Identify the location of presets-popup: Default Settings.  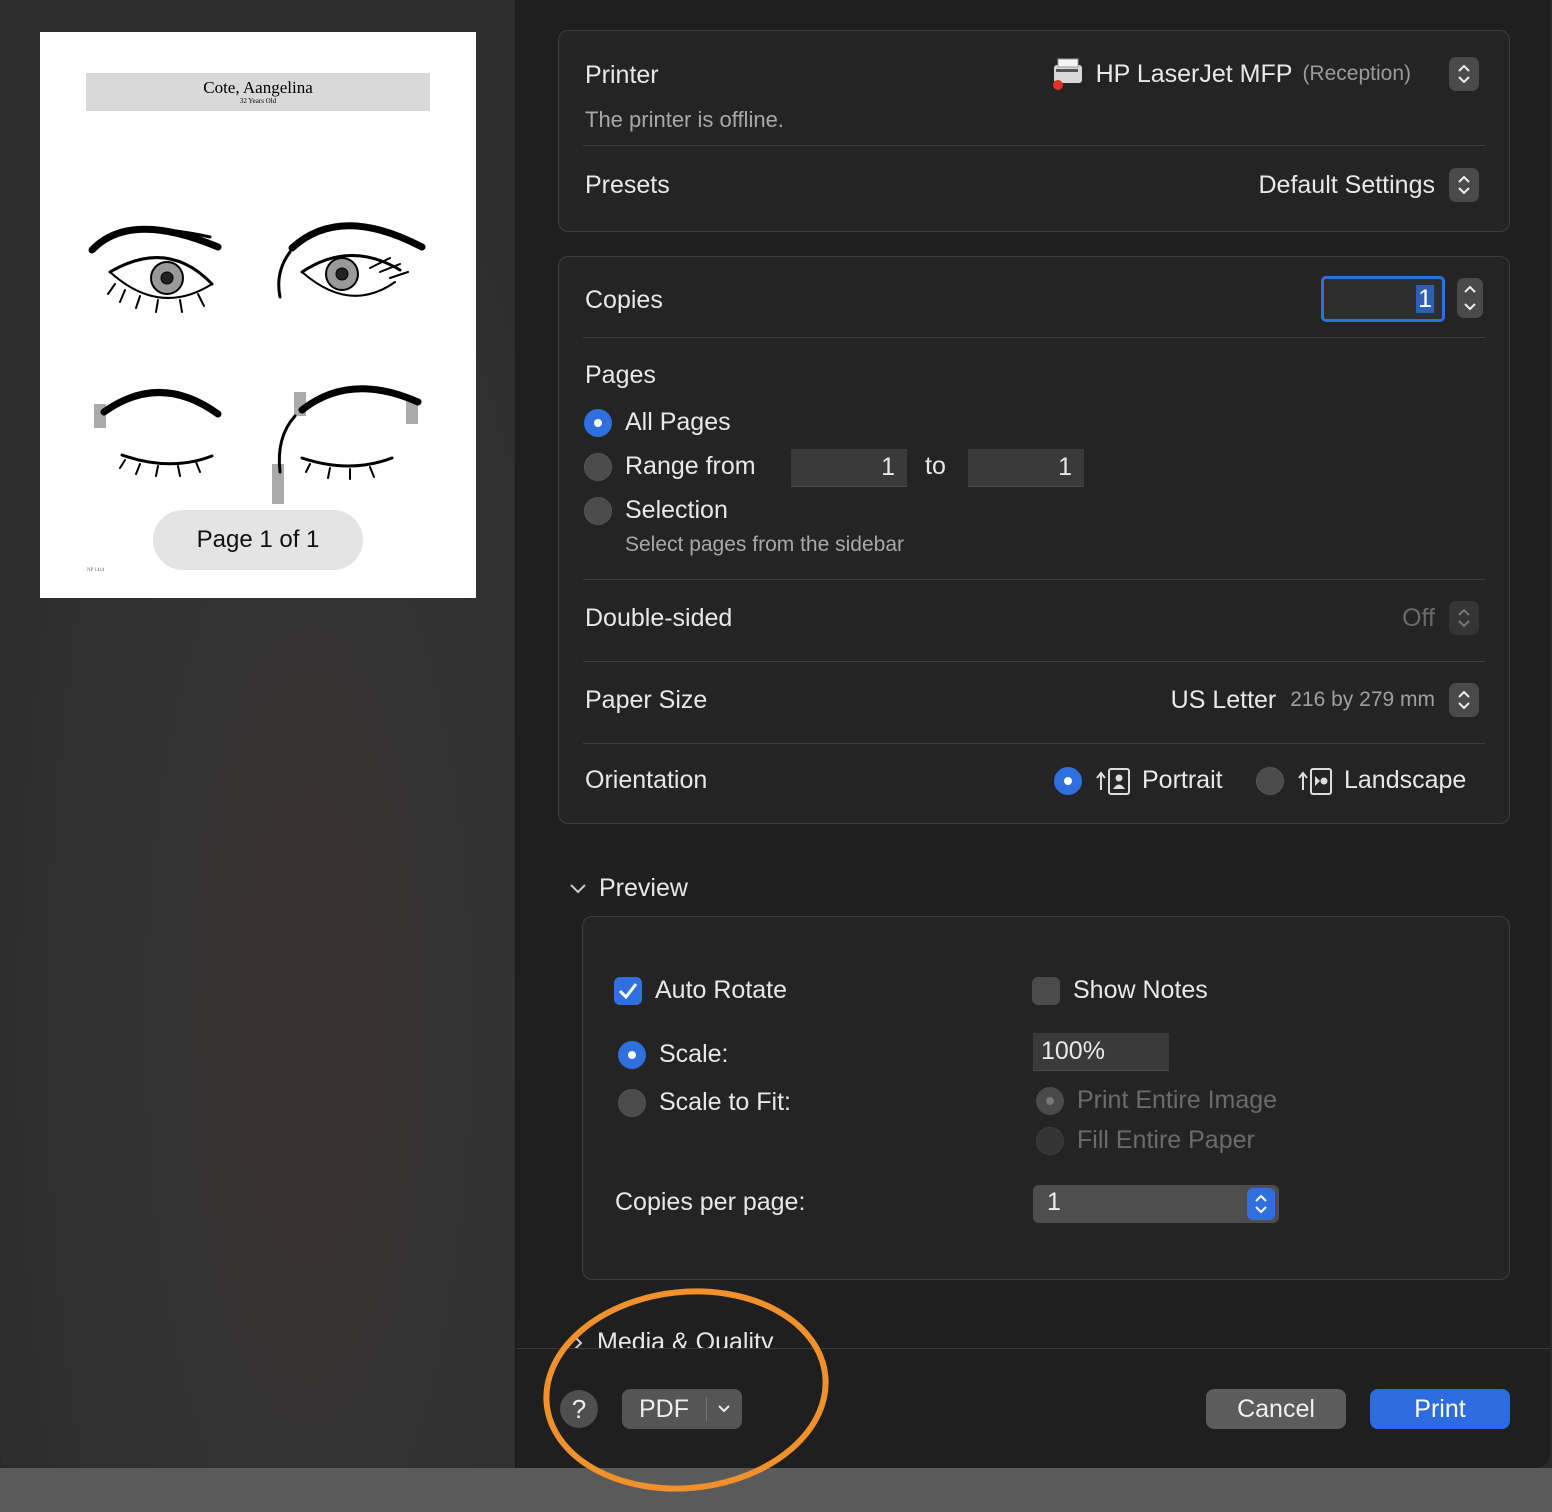
(1368, 185).